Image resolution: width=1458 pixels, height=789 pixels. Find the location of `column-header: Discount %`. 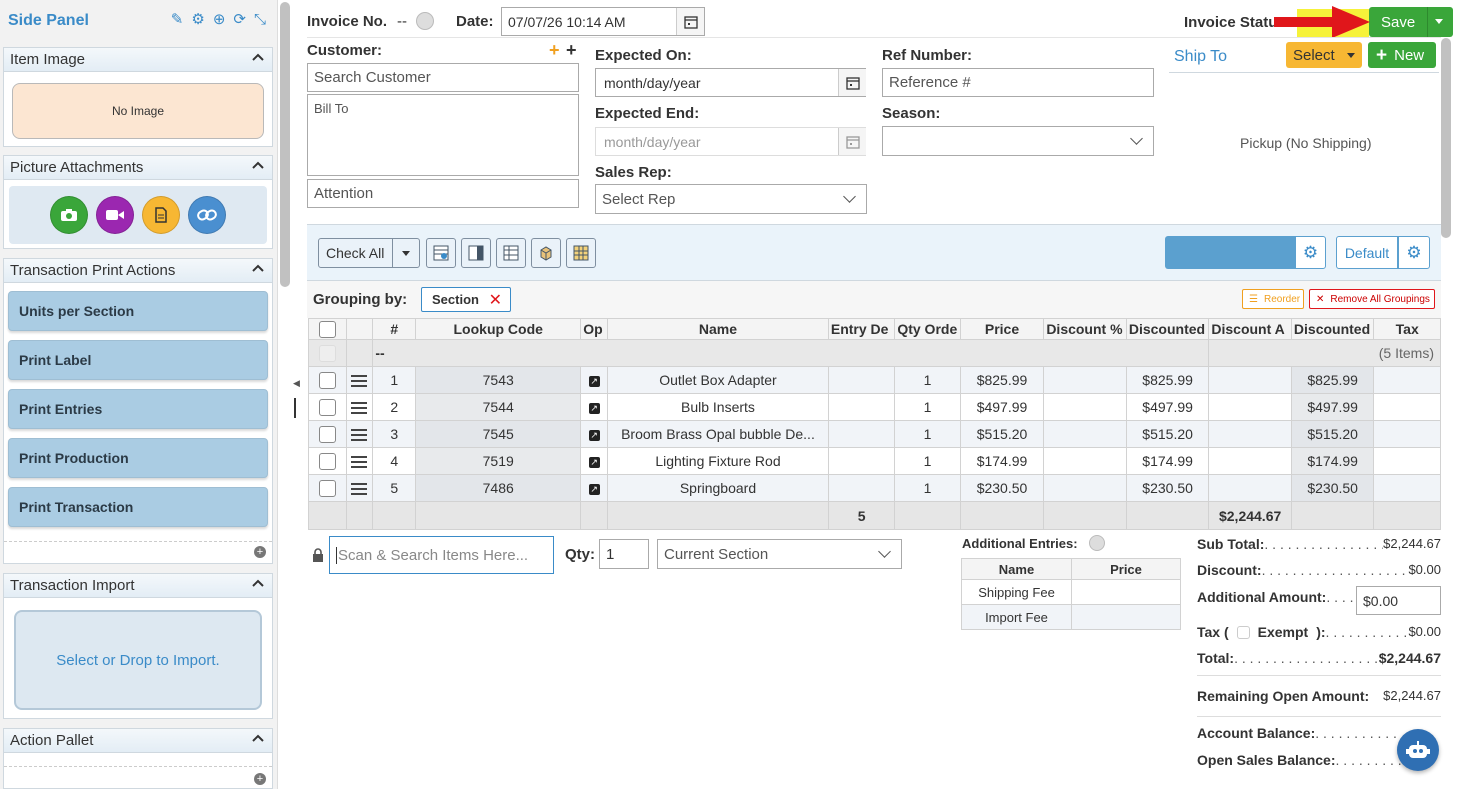

column-header: Discount % is located at coordinates (1085, 329).